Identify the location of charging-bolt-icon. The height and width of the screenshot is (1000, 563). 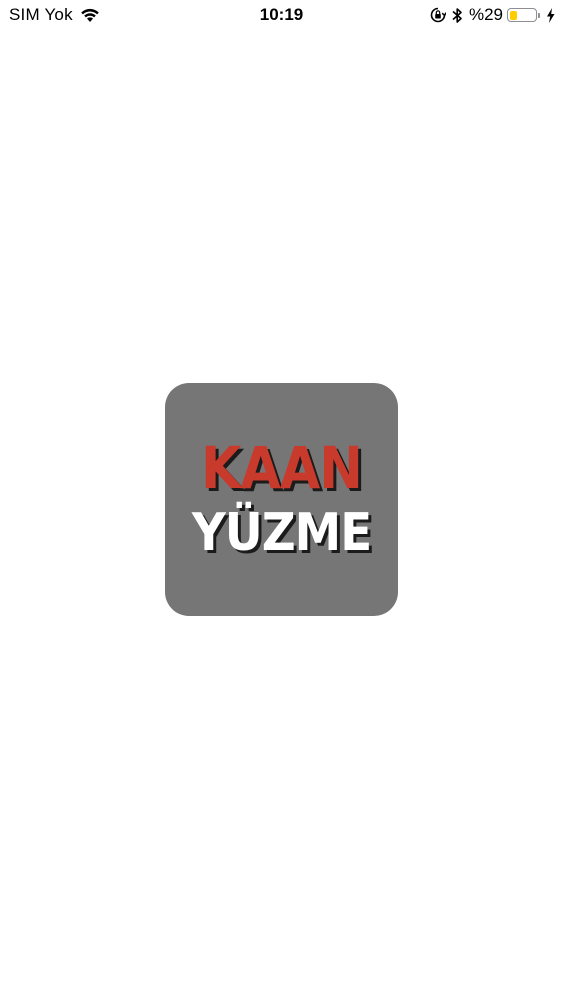
(551, 15).